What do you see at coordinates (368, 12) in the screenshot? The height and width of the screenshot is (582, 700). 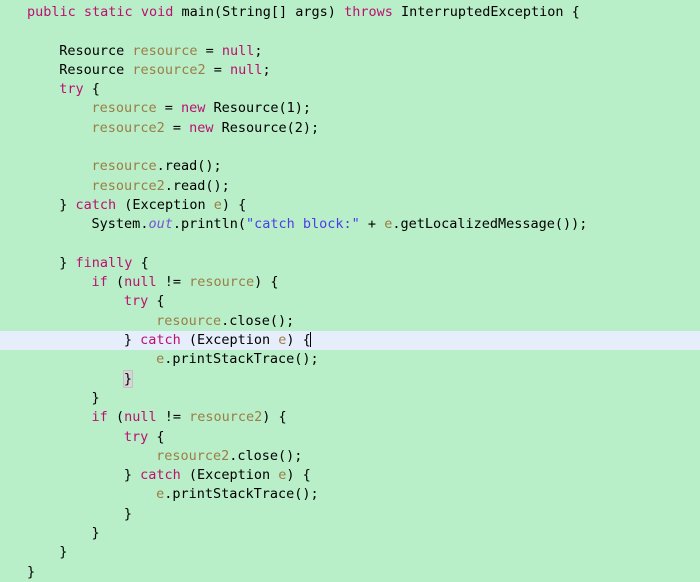 I see `code-token: throws` at bounding box center [368, 12].